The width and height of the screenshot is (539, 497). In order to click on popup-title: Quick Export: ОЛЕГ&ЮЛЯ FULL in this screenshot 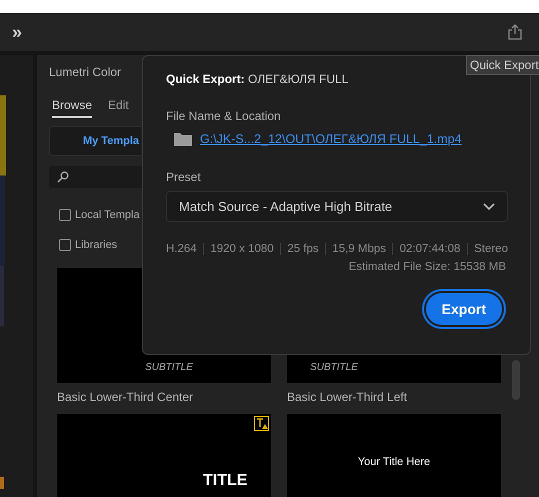, I will do `click(257, 79)`.